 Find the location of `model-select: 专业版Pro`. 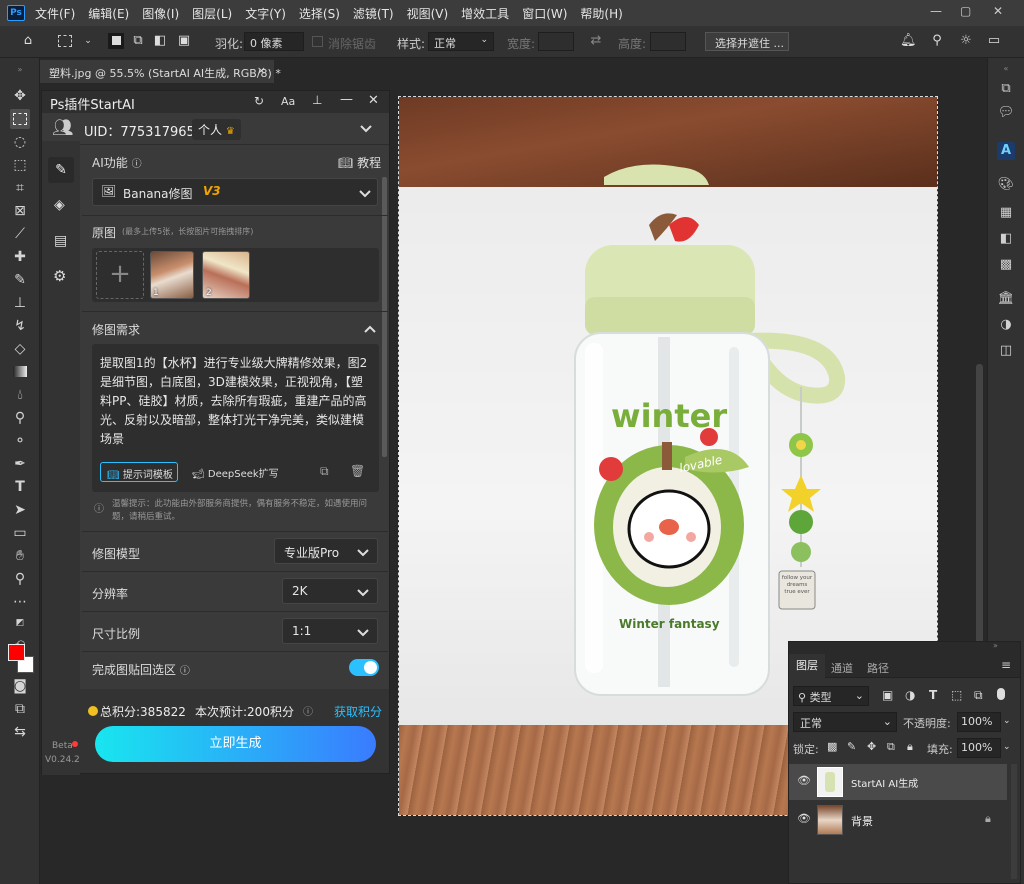

model-select: 专业版Pro is located at coordinates (326, 551).